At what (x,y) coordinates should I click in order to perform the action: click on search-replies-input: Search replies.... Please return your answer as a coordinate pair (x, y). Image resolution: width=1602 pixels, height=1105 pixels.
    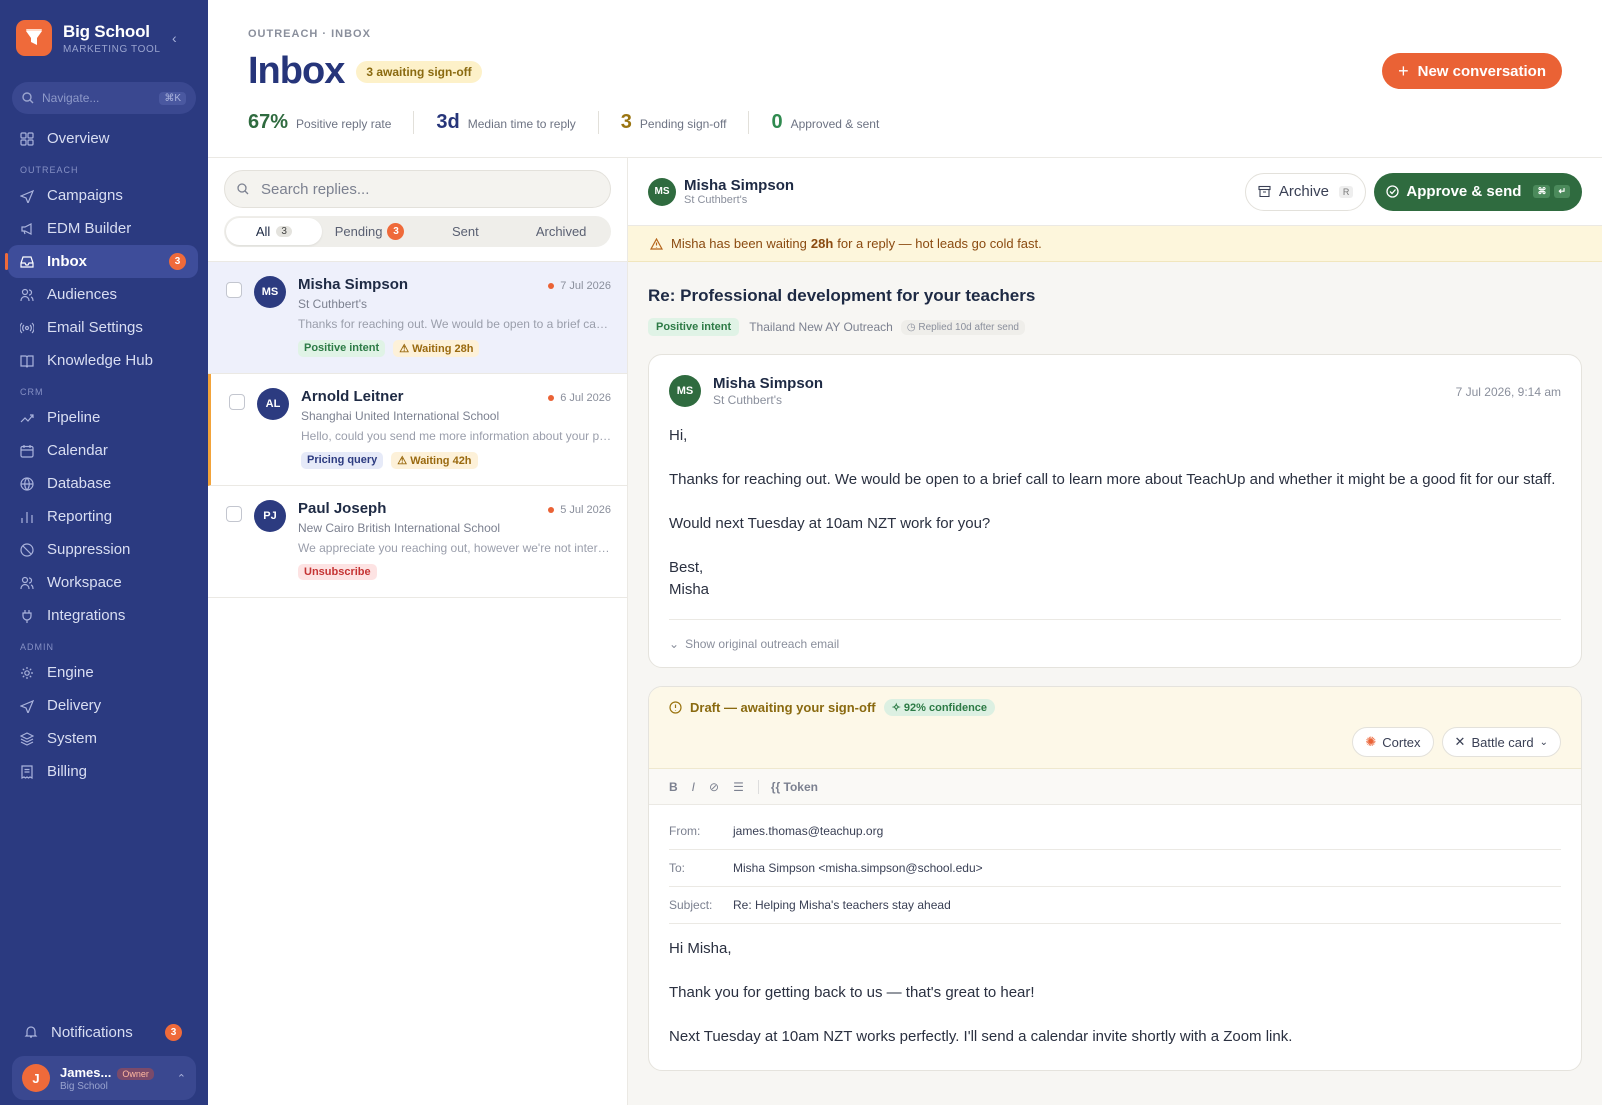
    Looking at the image, I should click on (417, 189).